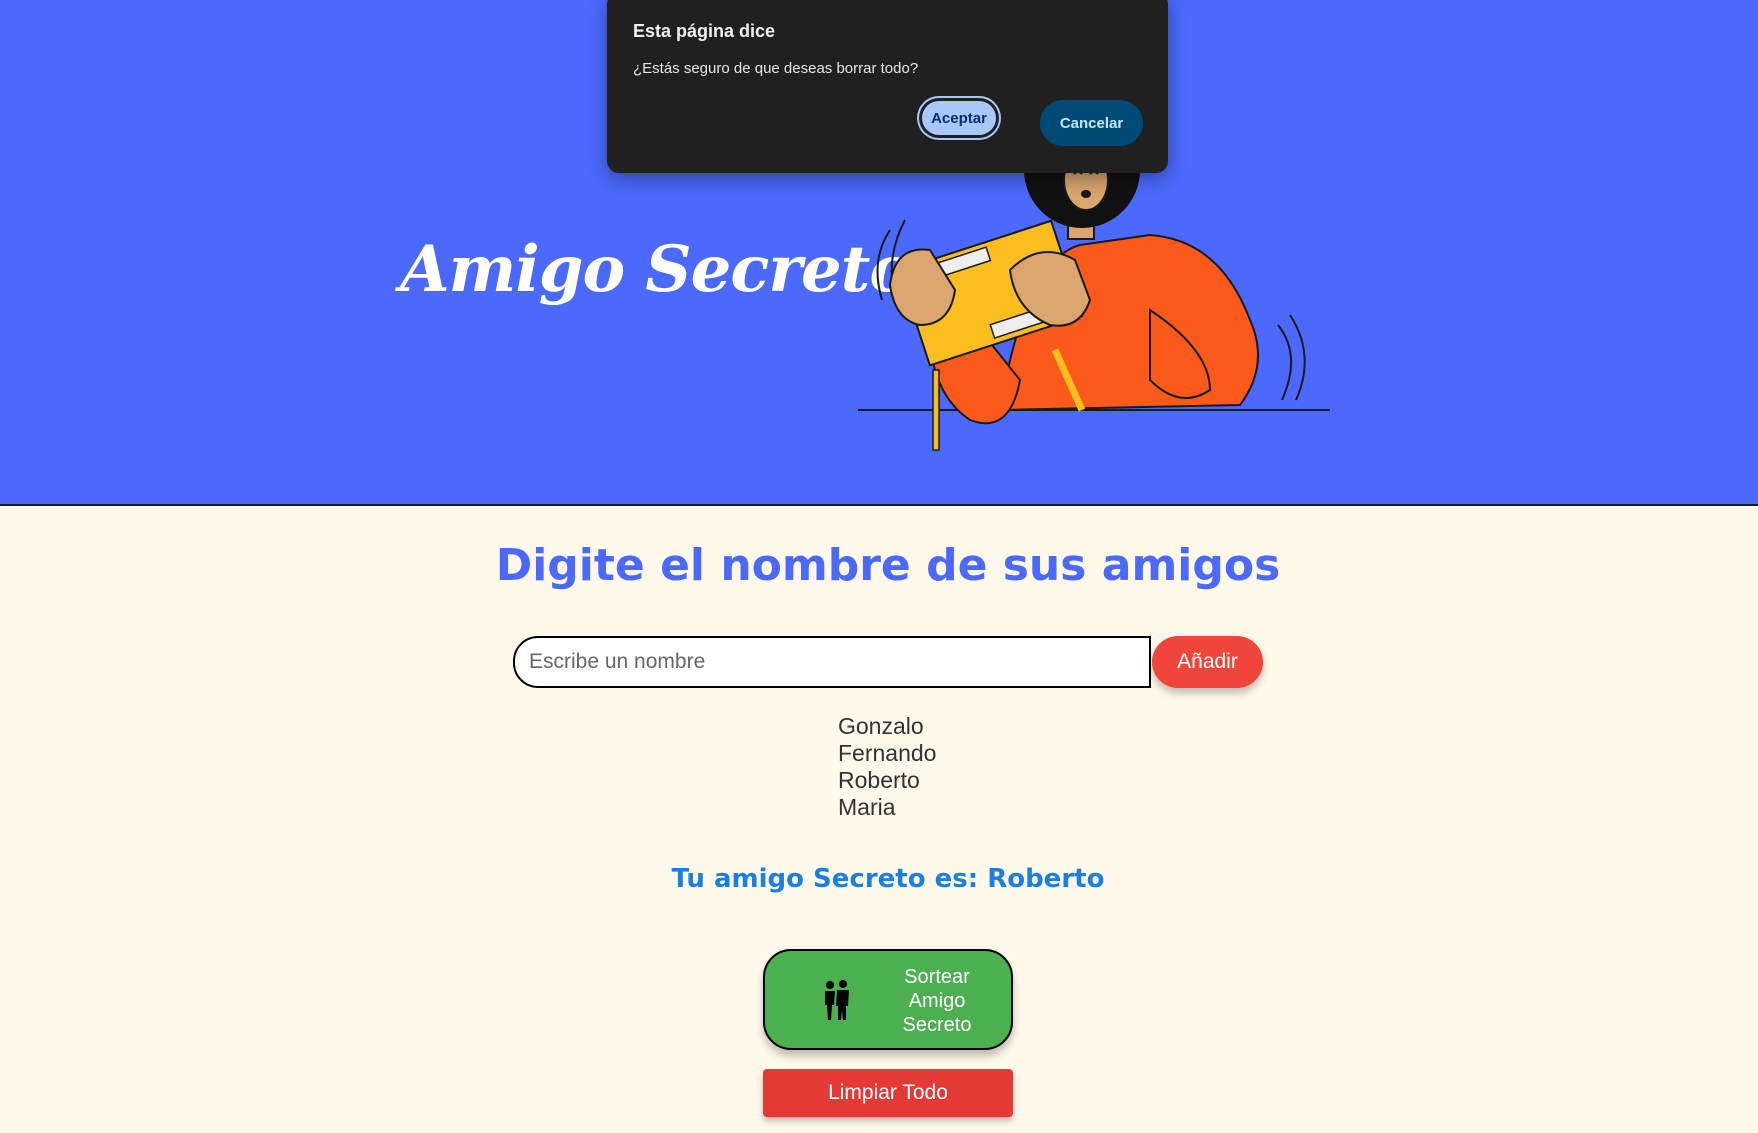 Image resolution: width=1758 pixels, height=1133 pixels. Describe the element at coordinates (704, 31) in the screenshot. I see `dialog-title: Esta página dice` at that location.